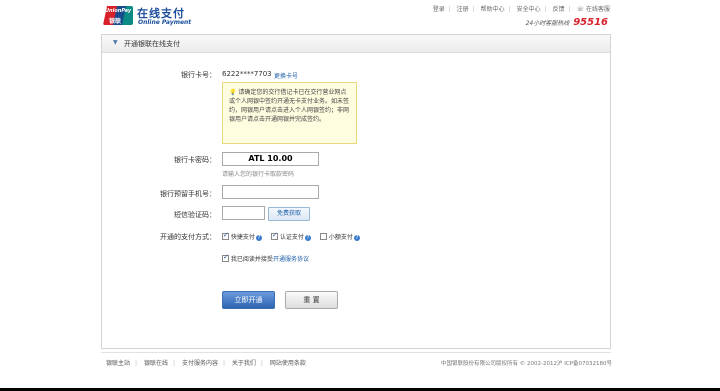 The width and height of the screenshot is (720, 391). I want to click on method-micro-pay: 小额支付?, so click(340, 236).